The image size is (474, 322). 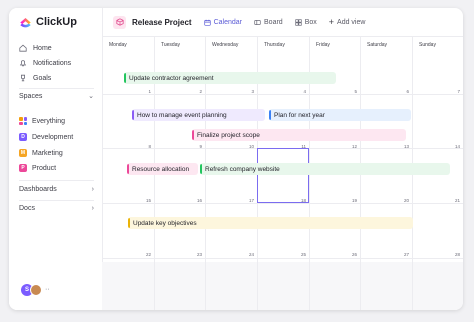 I want to click on space-badge: M, so click(x=23, y=153).